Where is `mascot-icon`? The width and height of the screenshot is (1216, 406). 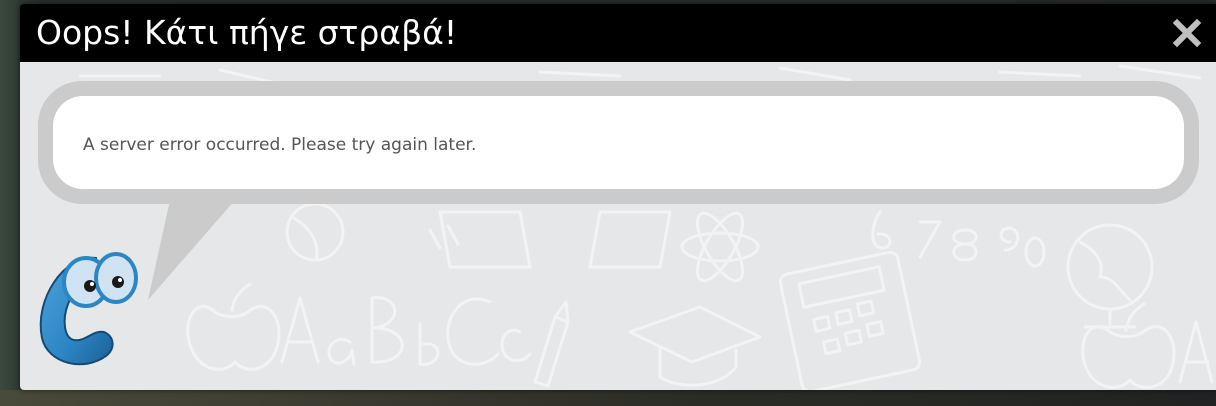
mascot-icon is located at coordinates (88, 309).